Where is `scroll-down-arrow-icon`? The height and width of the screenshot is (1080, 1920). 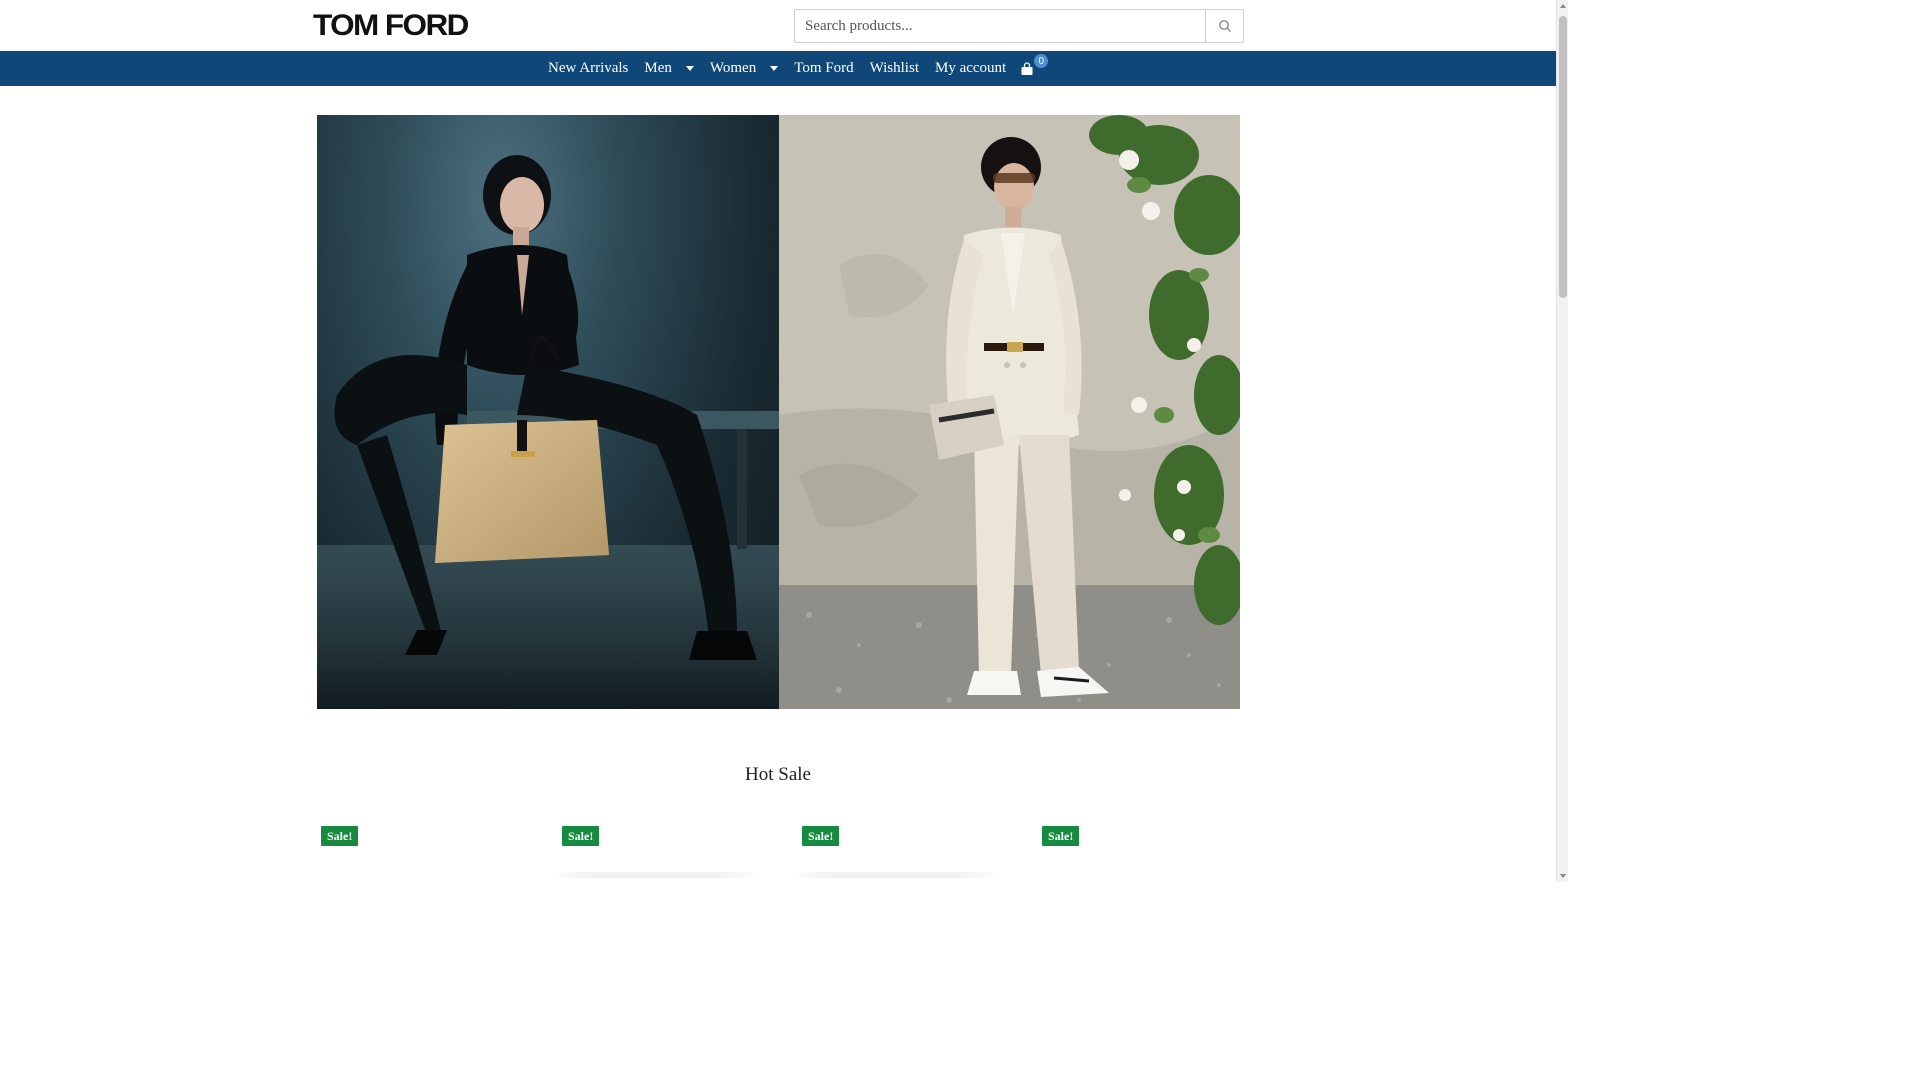
scroll-down-arrow-icon is located at coordinates (1563, 876).